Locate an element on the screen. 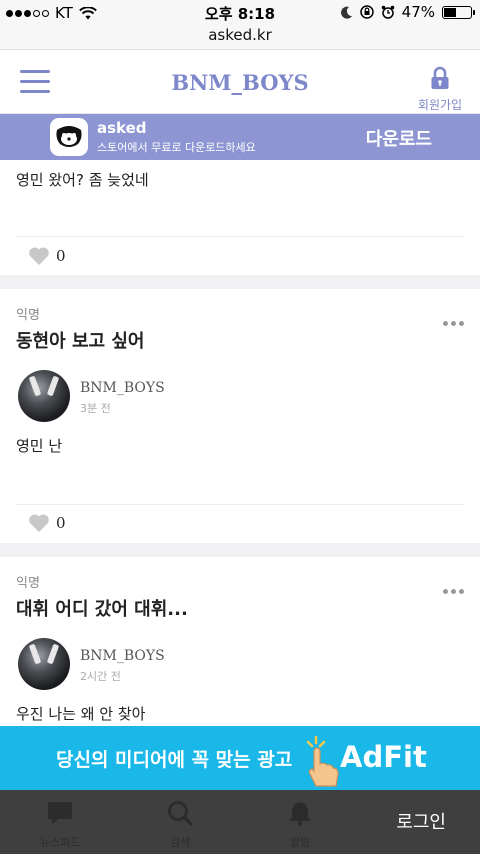  ad-text: 당신의 미디어에 꼭 맞는 광고 is located at coordinates (174, 760).